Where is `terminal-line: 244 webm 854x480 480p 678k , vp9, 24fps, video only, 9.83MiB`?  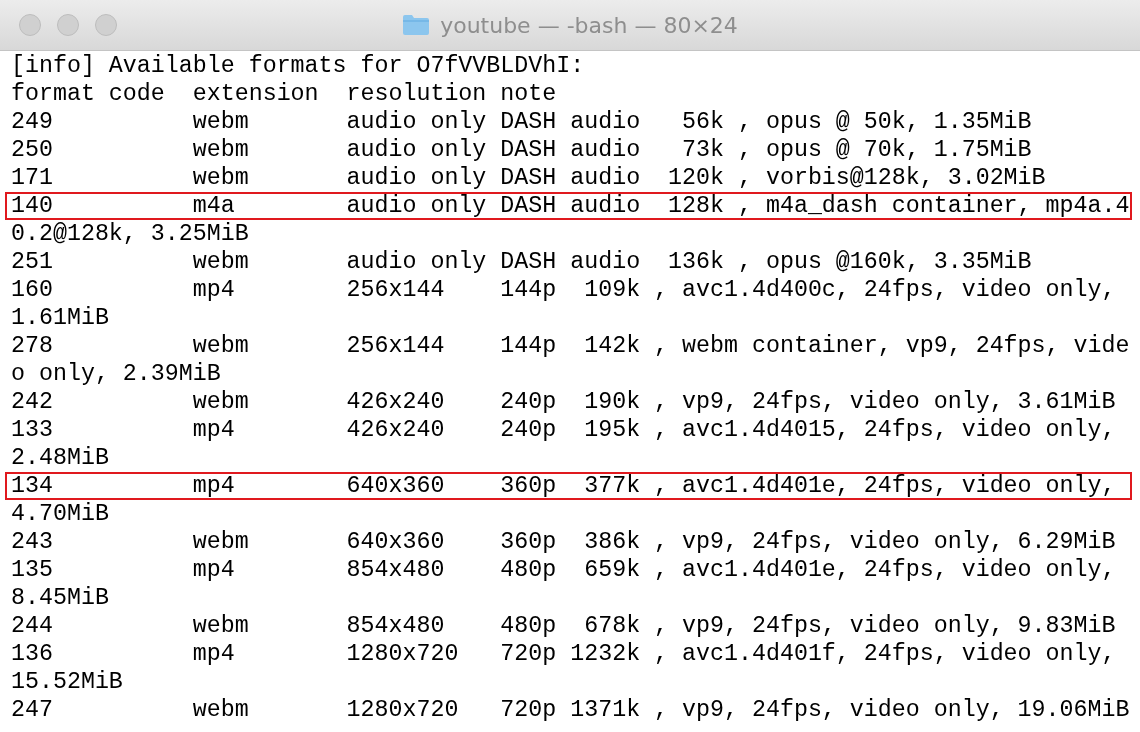 terminal-line: 244 webm 854x480 480p 678k , vp9, 24fps, video only, 9.83MiB is located at coordinates (563, 626).